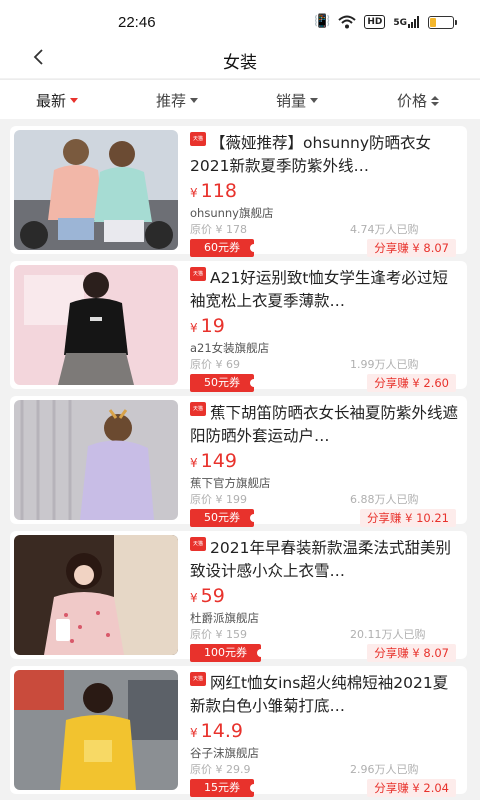 The height and width of the screenshot is (800, 480). I want to click on original-price: 原价 ¥ 199, so click(218, 499).